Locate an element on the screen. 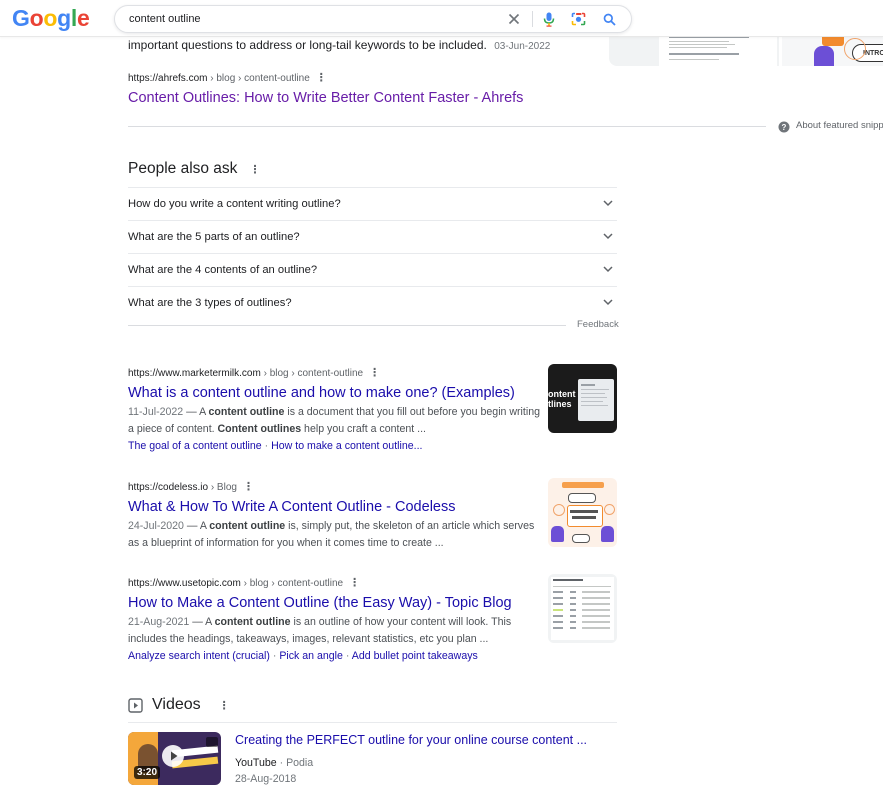 The image size is (883, 787). paa-question-row: What are the 5 parts of an outline? is located at coordinates (372, 236).